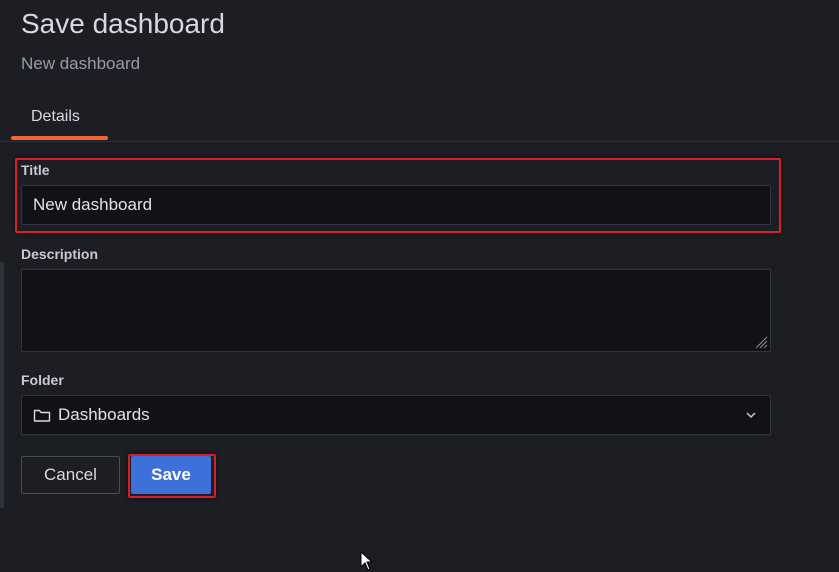 Image resolution: width=839 pixels, height=572 pixels. What do you see at coordinates (70, 475) in the screenshot?
I see `cancel-button: Cancel` at bounding box center [70, 475].